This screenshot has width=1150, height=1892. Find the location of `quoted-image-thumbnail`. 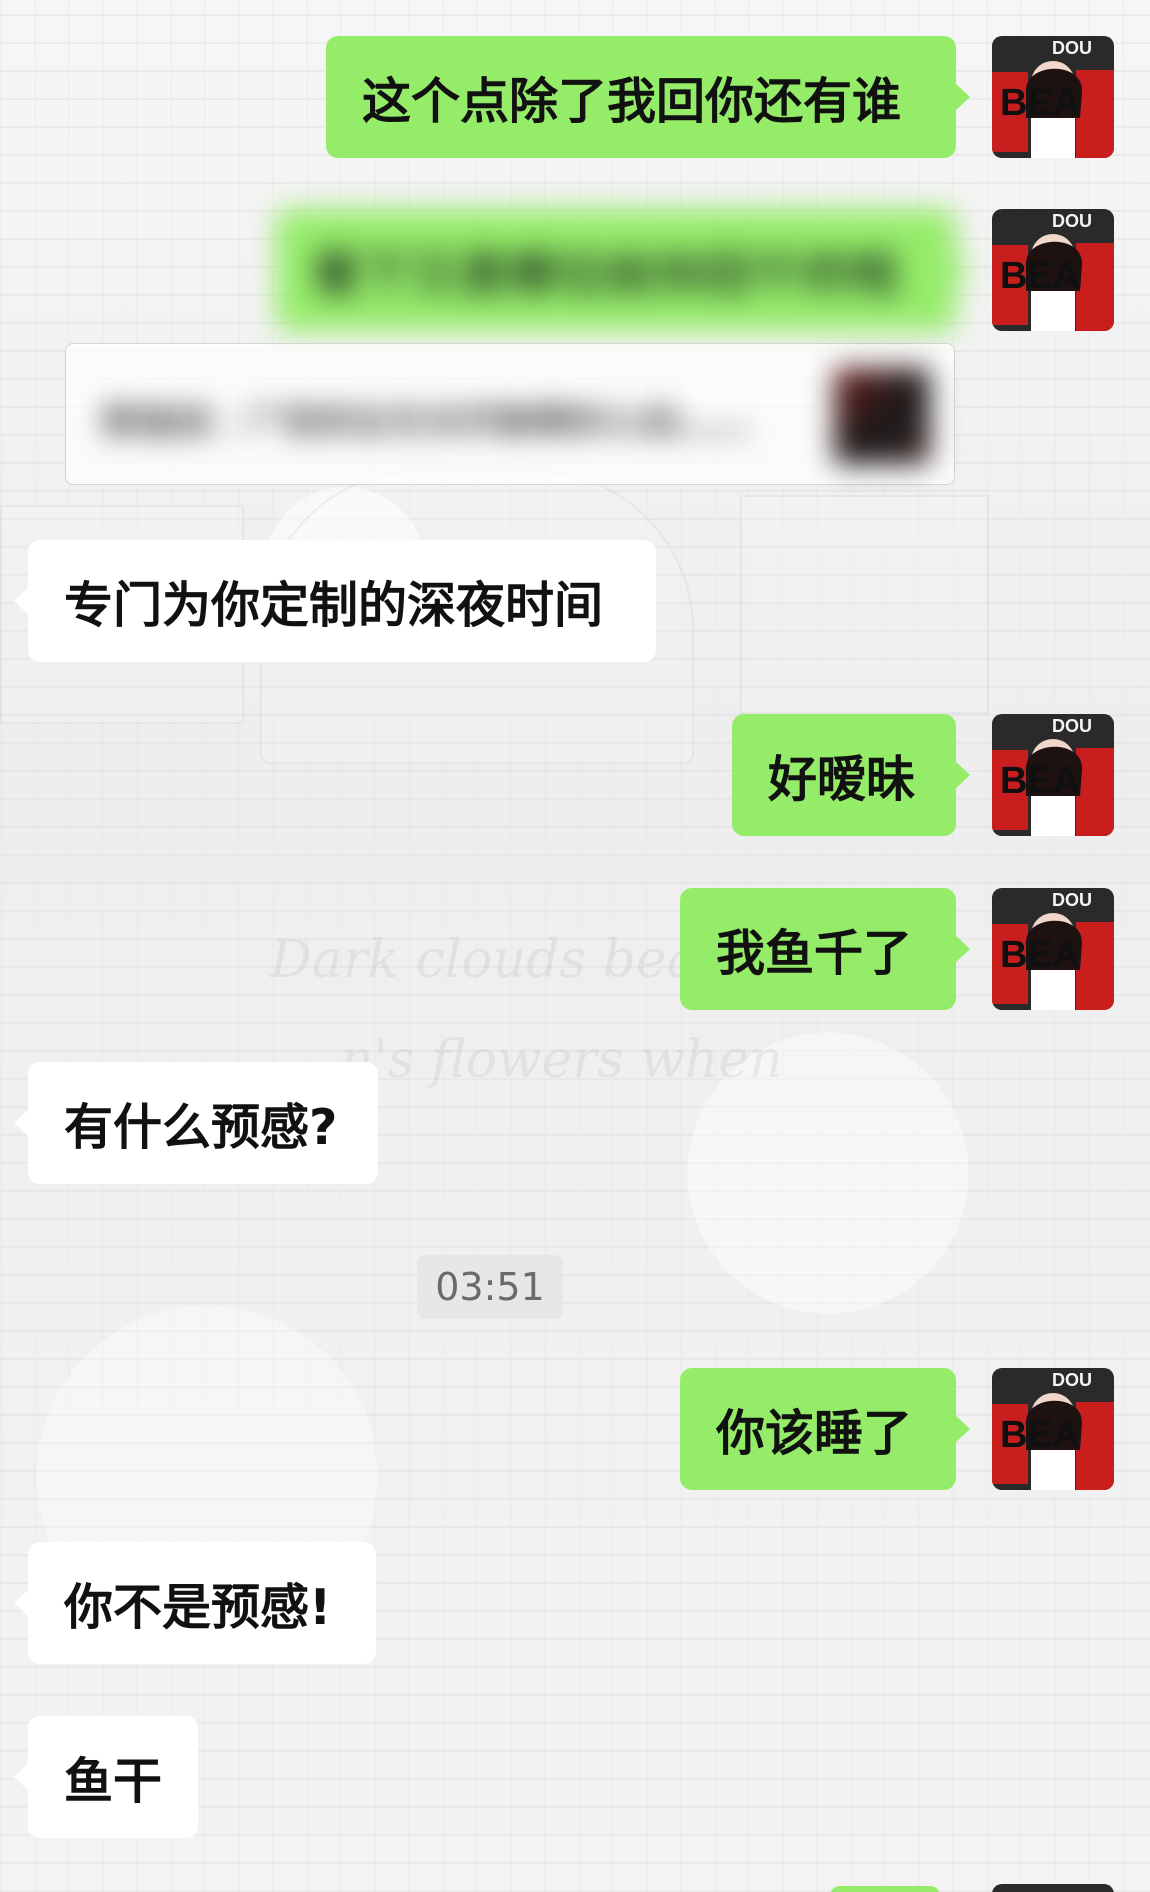

quoted-image-thumbnail is located at coordinates (882, 416).